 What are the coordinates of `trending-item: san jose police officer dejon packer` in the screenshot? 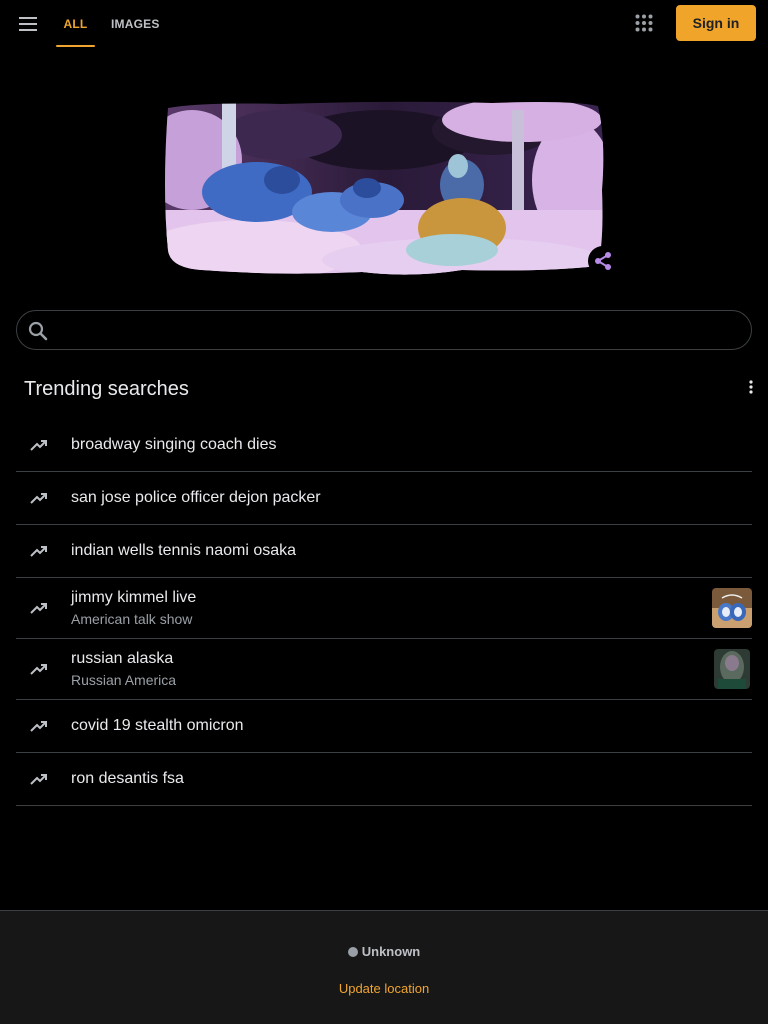 It's located at (384, 498).